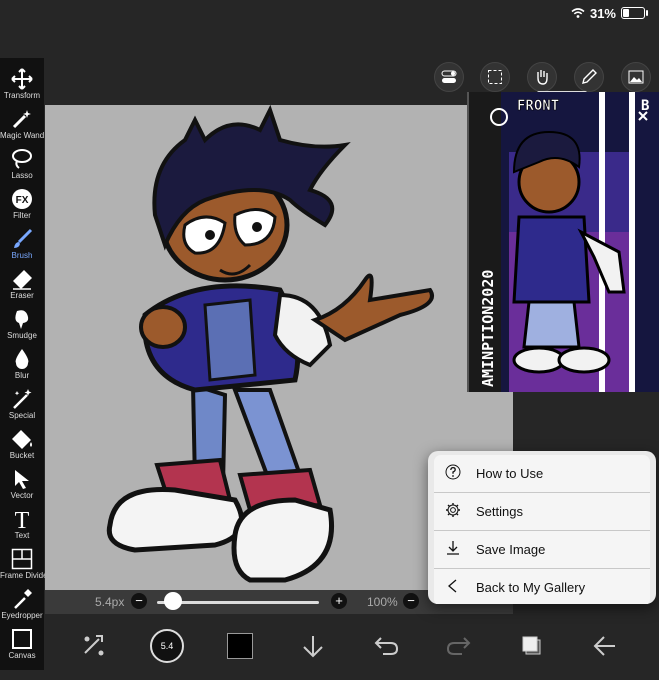  I want to click on reference-side-text: AMINPTION2020, so click(488, 328).